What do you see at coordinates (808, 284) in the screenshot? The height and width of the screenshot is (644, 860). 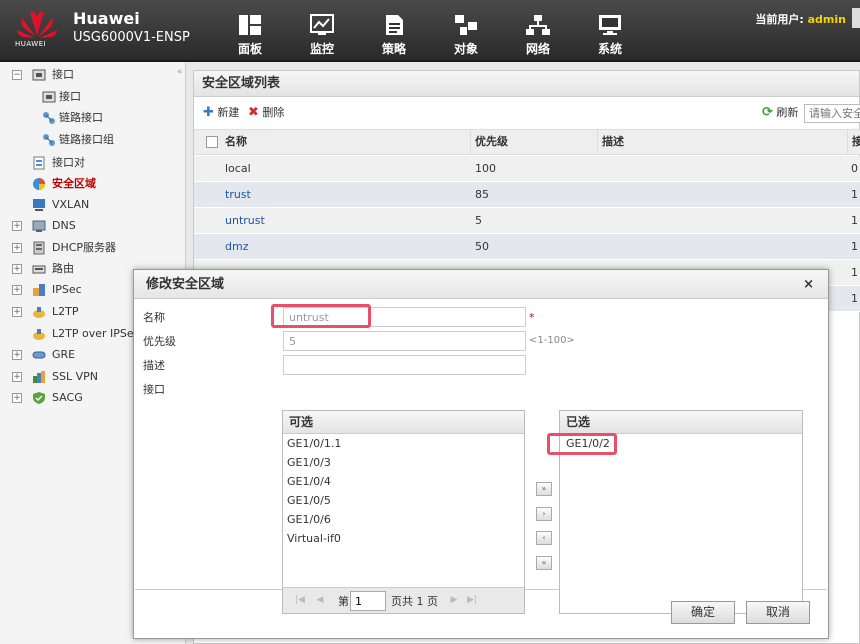 I see `close-icon: ×` at bounding box center [808, 284].